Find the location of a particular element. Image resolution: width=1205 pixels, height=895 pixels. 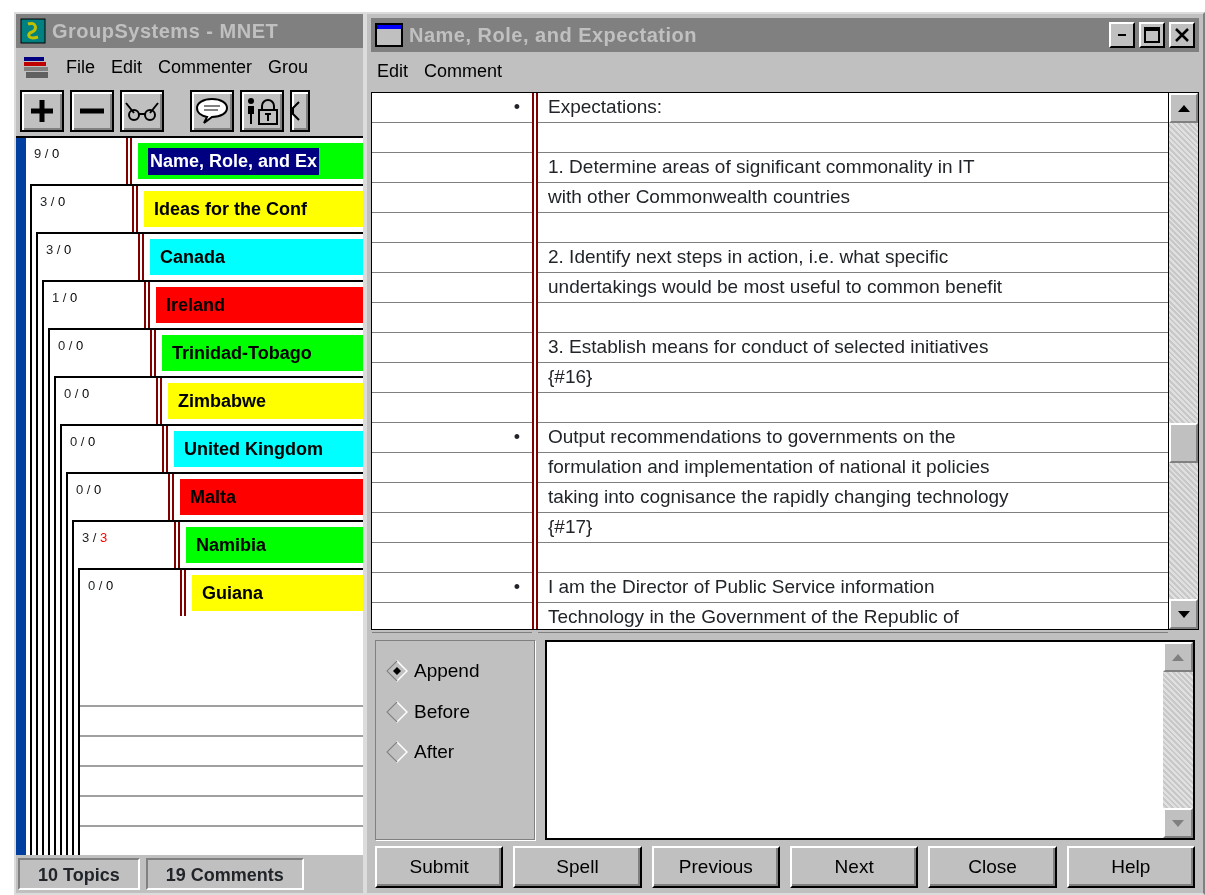

plus-icon is located at coordinates (42, 111).